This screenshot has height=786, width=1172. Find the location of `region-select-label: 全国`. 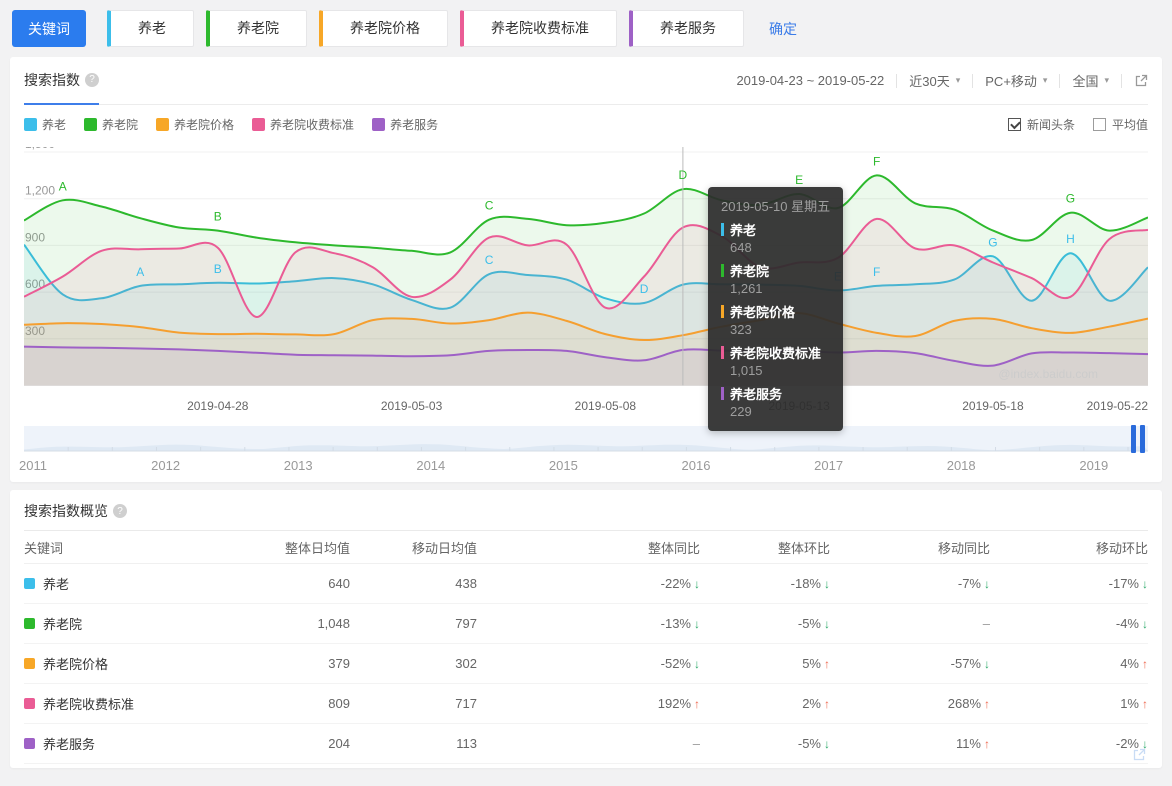

region-select-label: 全国 is located at coordinates (1085, 81).